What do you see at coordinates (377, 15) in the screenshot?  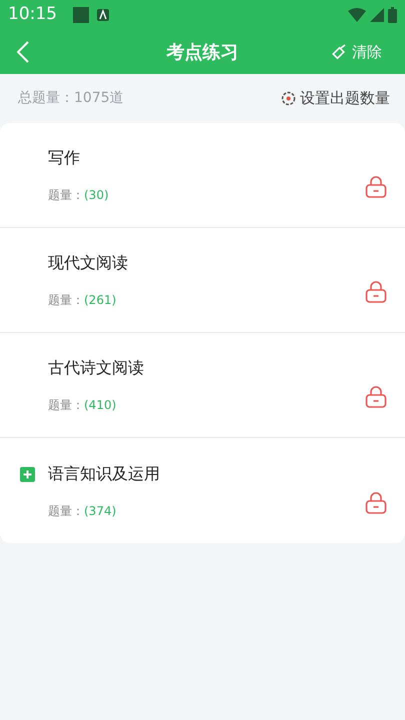 I see `signal-icon` at bounding box center [377, 15].